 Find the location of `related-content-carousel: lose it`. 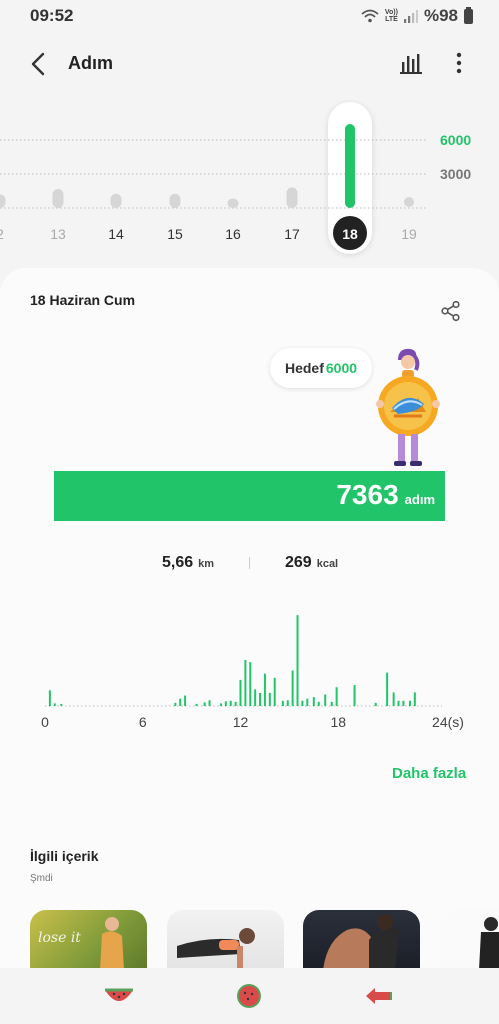

related-content-carousel: lose it is located at coordinates (264, 939).